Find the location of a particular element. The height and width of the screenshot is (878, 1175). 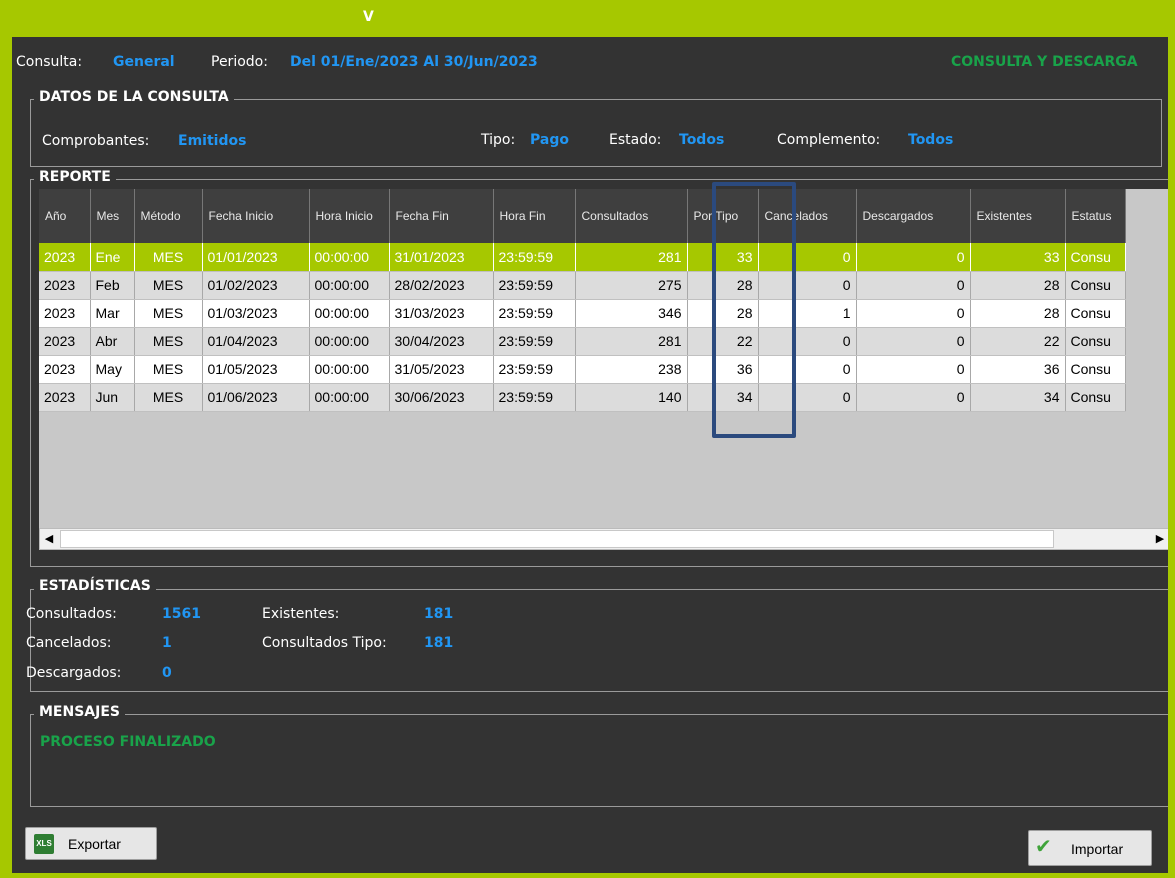

column-header: Descargados is located at coordinates (913, 216).